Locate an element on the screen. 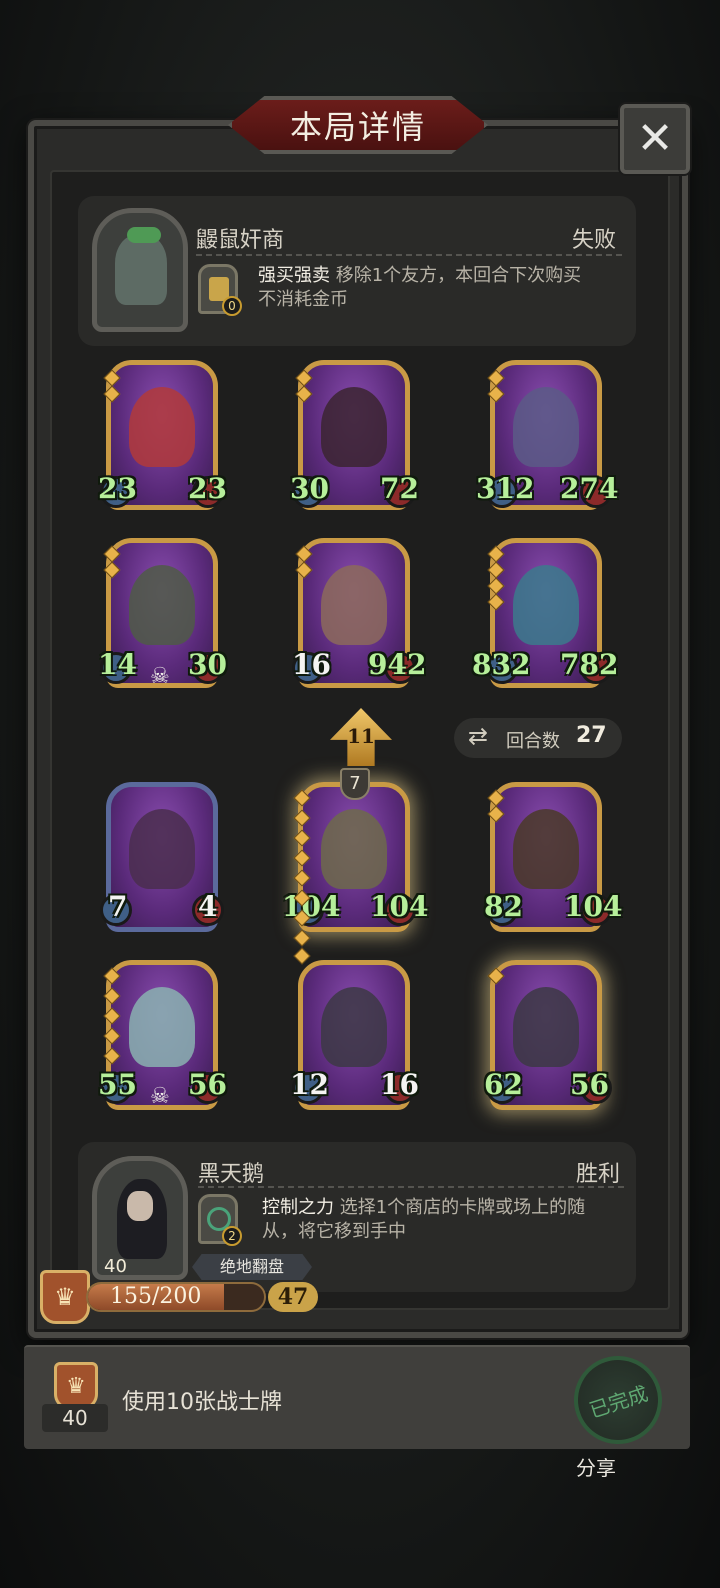  title-banner: 本局详情 is located at coordinates (358, 125).